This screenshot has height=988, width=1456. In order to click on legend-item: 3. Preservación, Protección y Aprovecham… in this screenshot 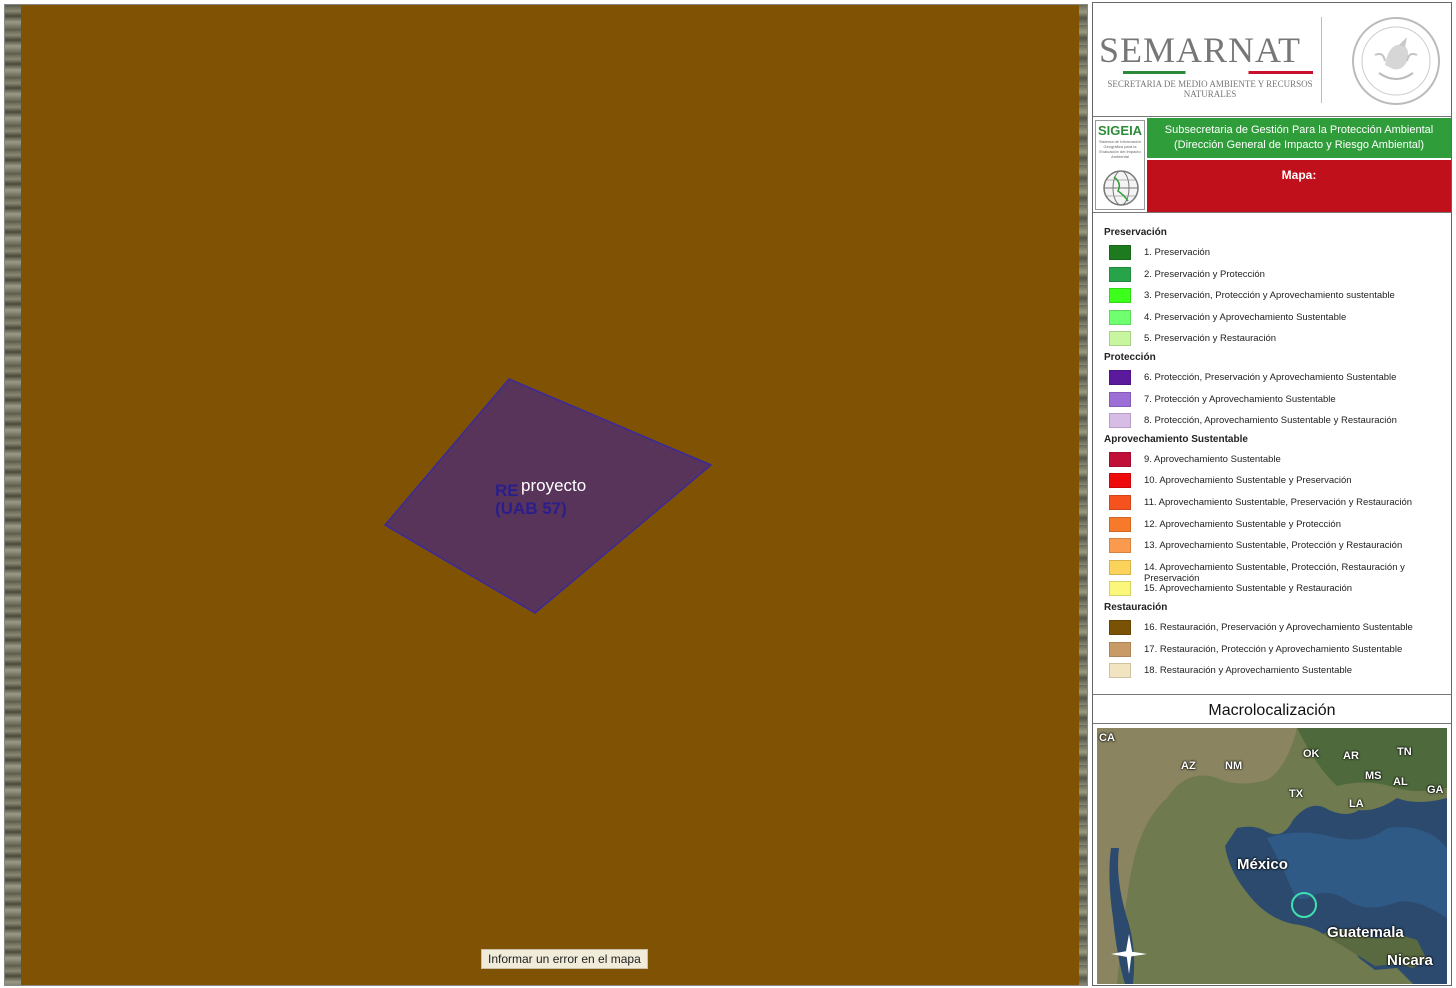, I will do `click(1279, 296)`.